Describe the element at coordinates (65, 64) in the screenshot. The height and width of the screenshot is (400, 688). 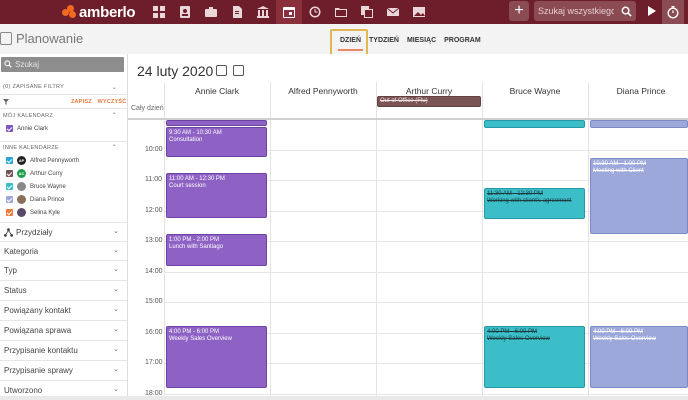
I see `sidebar-search-input` at that location.